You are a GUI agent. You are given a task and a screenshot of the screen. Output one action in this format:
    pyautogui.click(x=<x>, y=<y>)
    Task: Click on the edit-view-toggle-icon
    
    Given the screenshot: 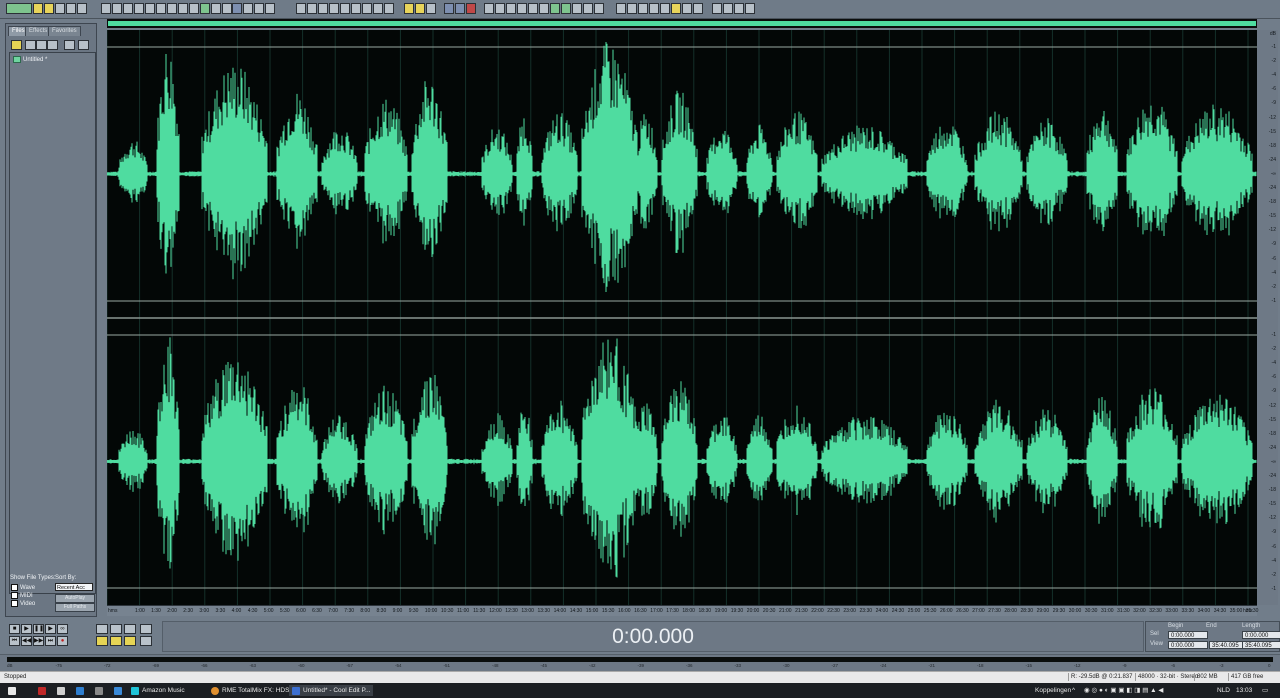 What is the action you would take?
    pyautogui.click(x=19, y=8)
    